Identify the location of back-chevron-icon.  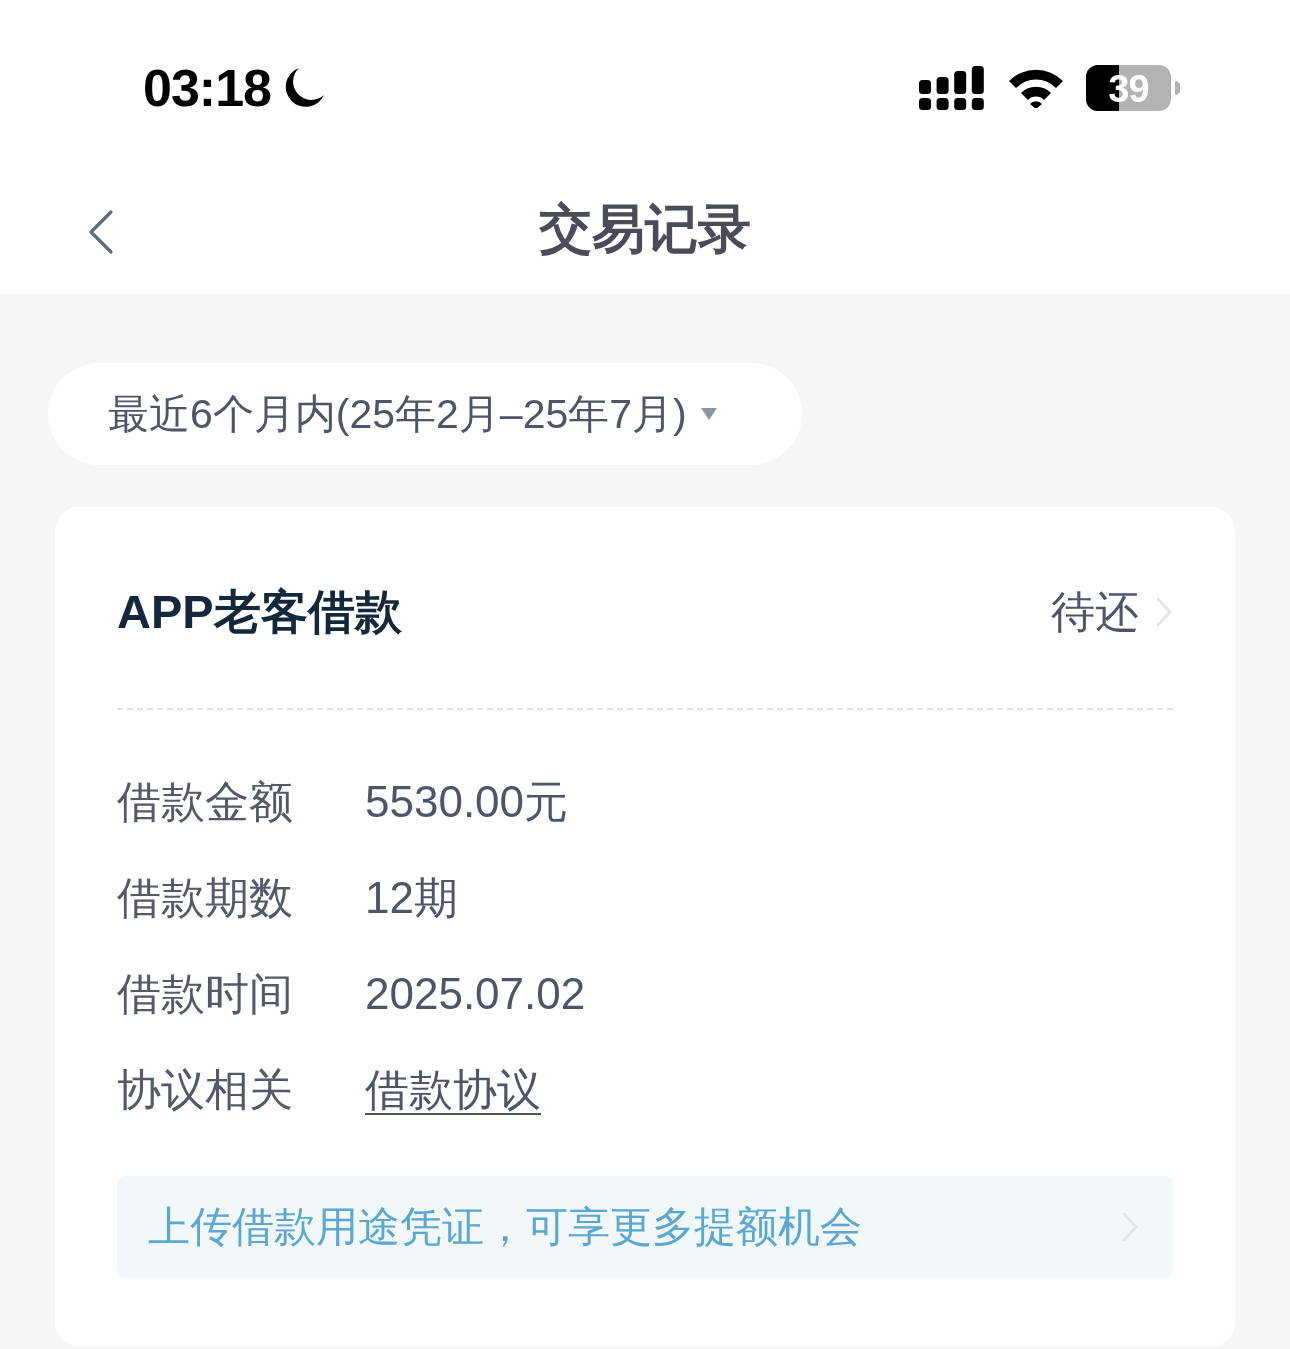
(101, 232).